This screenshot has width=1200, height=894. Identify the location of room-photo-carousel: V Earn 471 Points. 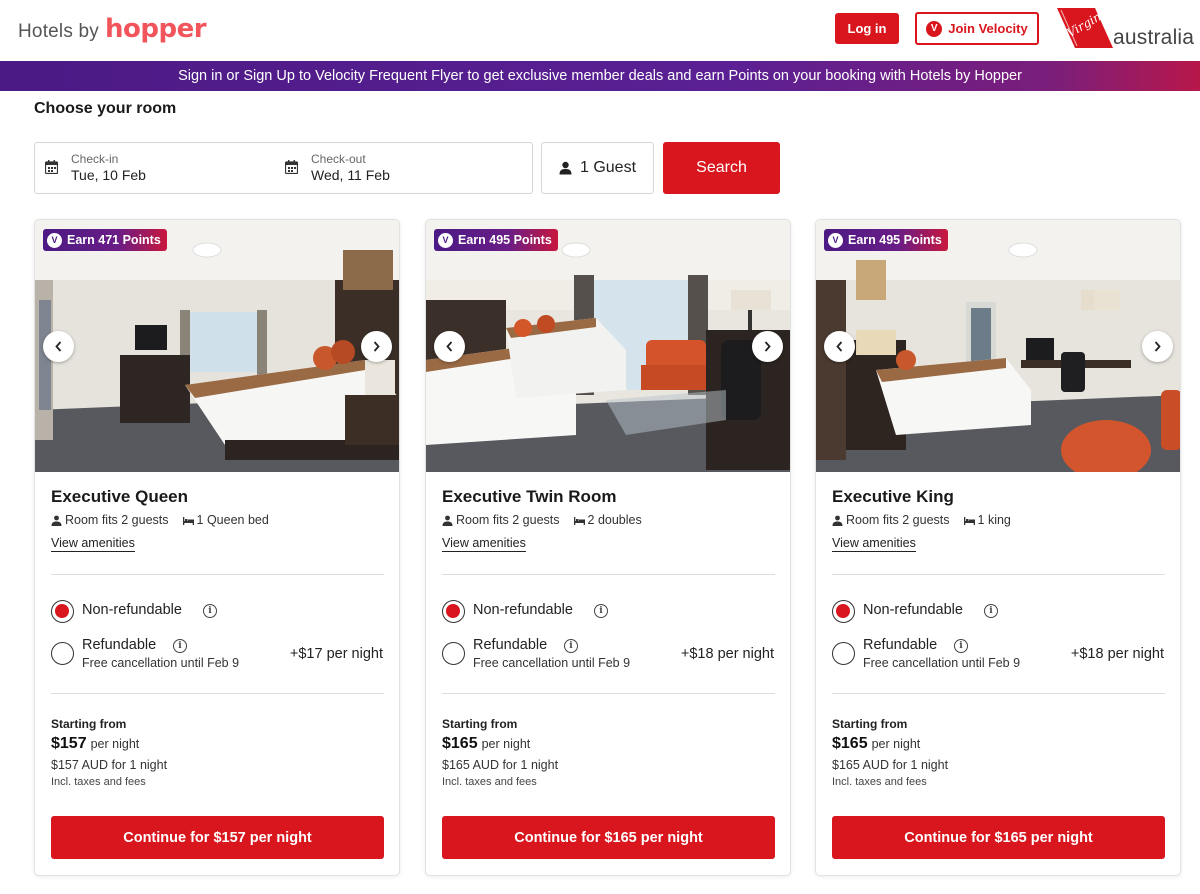
(217, 346).